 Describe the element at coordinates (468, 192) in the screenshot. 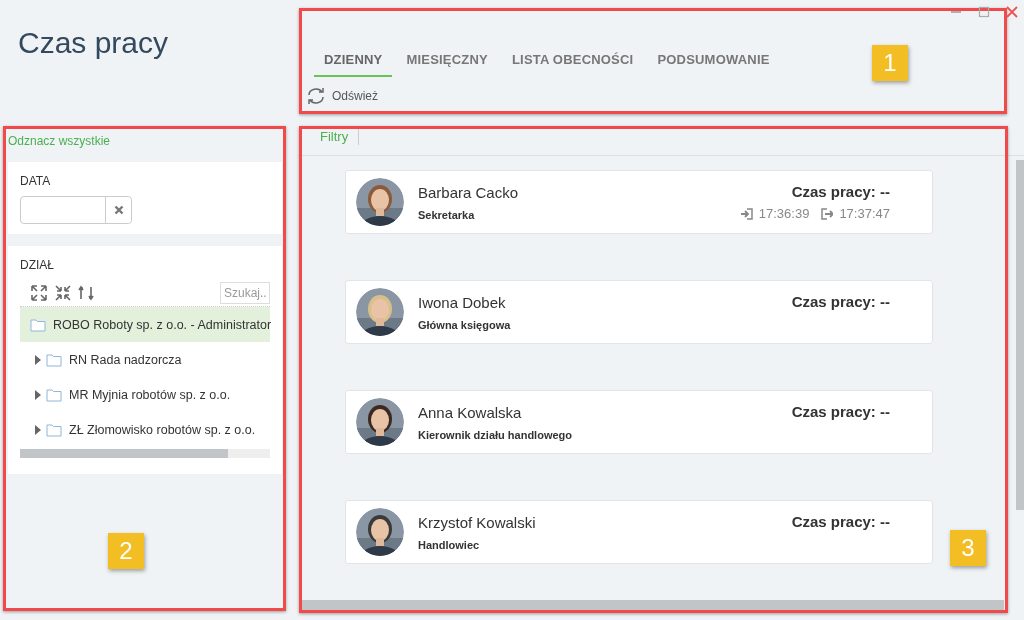

I see `employee-name: Barbara Cacko` at that location.